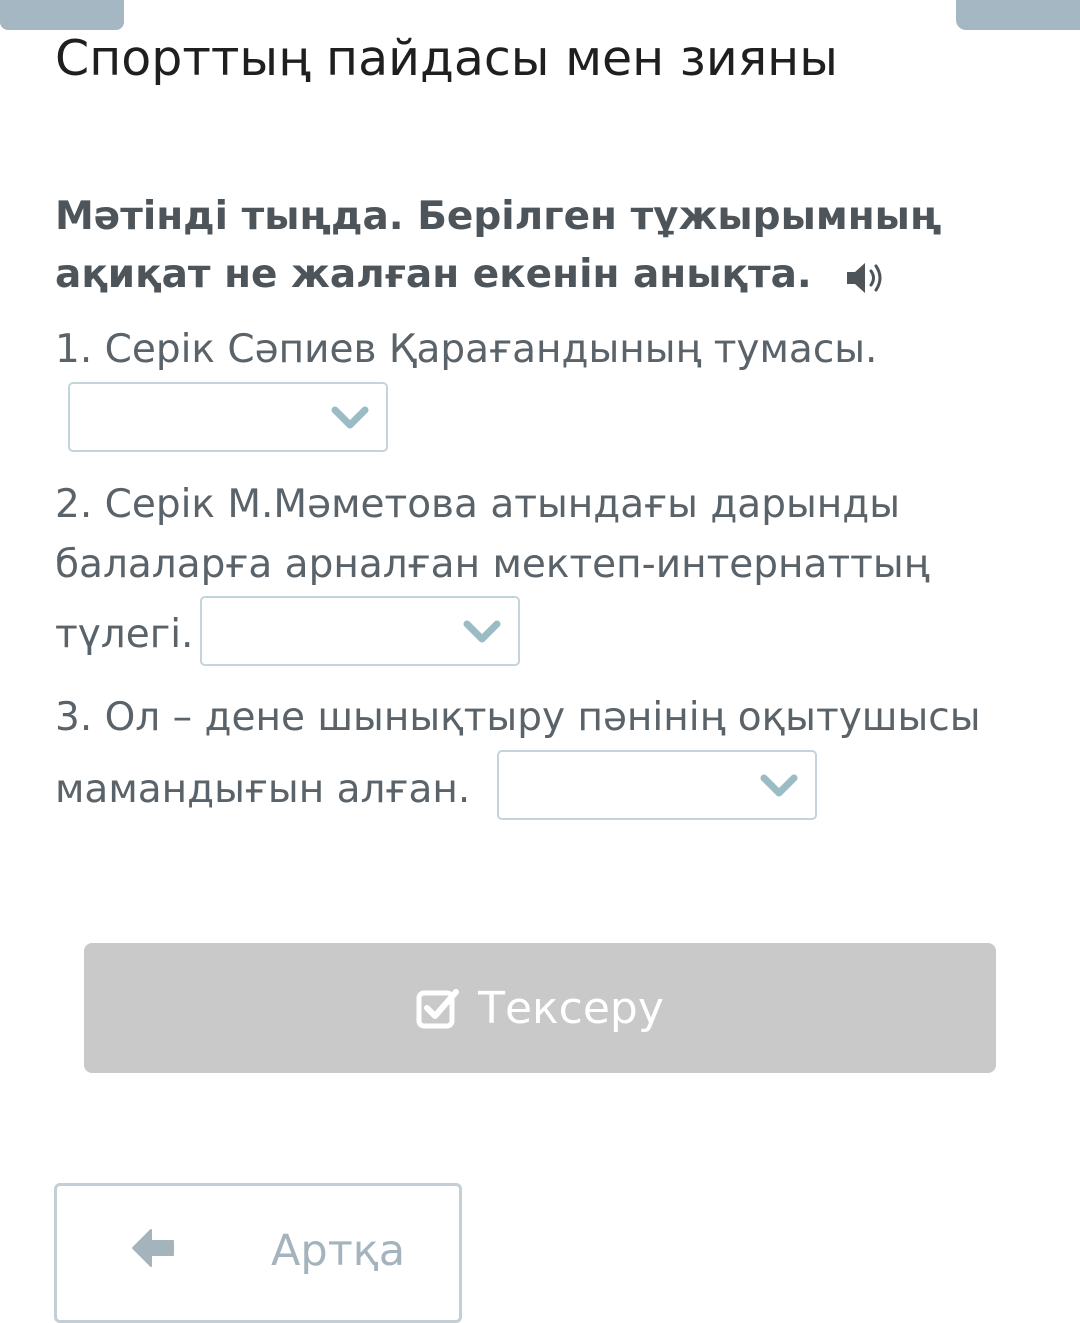 The image size is (1080, 1323). Describe the element at coordinates (466, 349) in the screenshot. I see `question-1-text: 1. Серік Сәпиев Қарағандының тумасы.` at that location.